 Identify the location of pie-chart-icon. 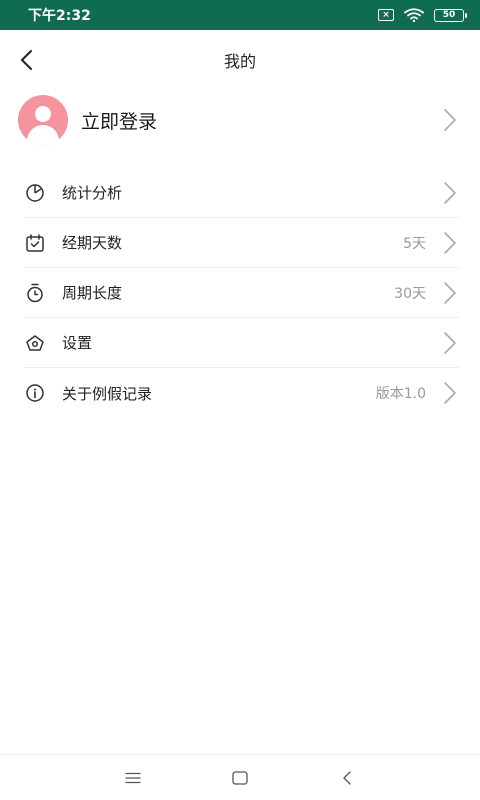
(35, 192).